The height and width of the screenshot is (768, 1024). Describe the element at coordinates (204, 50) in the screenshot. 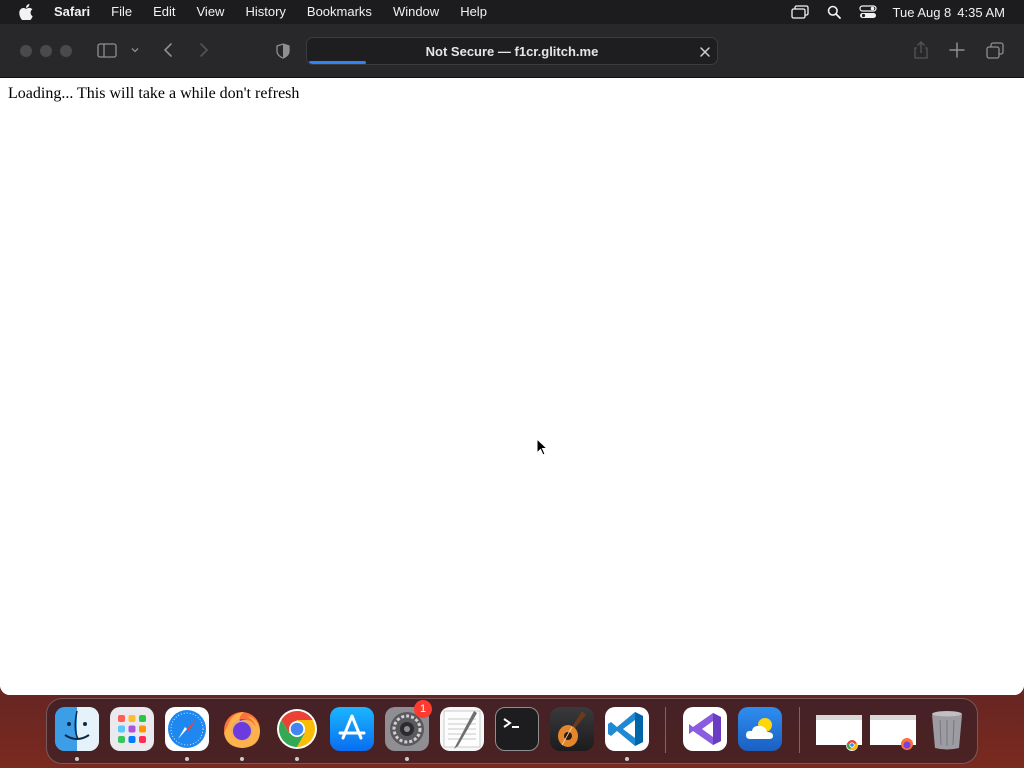

I see `forward-icon` at that location.